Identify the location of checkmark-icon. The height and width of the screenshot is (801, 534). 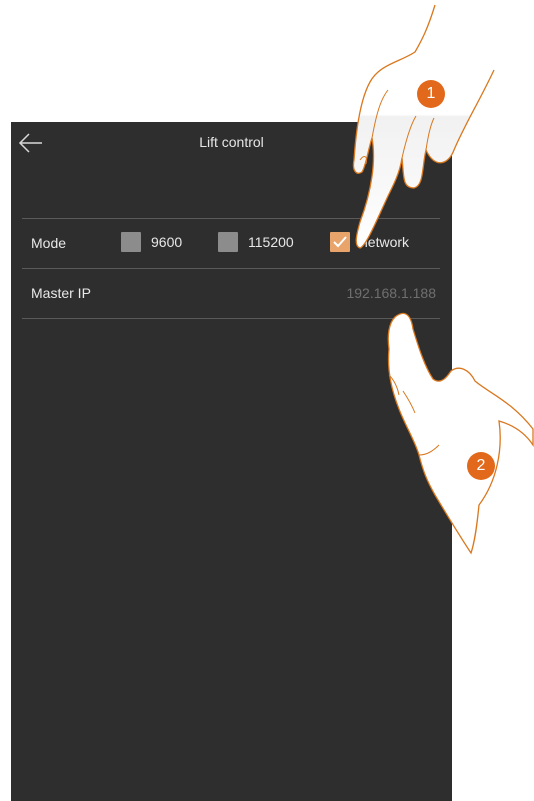
(340, 242).